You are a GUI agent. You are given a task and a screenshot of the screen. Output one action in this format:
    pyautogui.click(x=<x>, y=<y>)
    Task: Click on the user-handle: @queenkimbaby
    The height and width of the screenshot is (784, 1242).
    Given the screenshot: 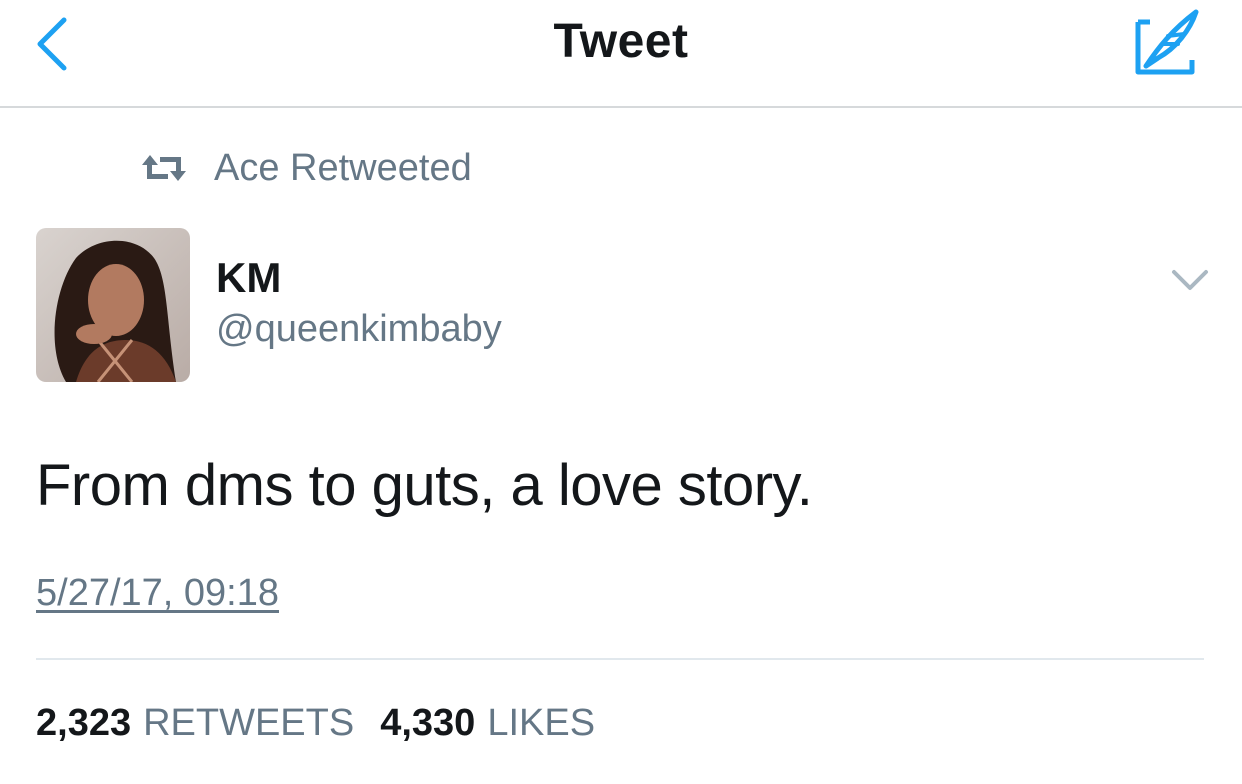 What is the action you would take?
    pyautogui.click(x=359, y=329)
    